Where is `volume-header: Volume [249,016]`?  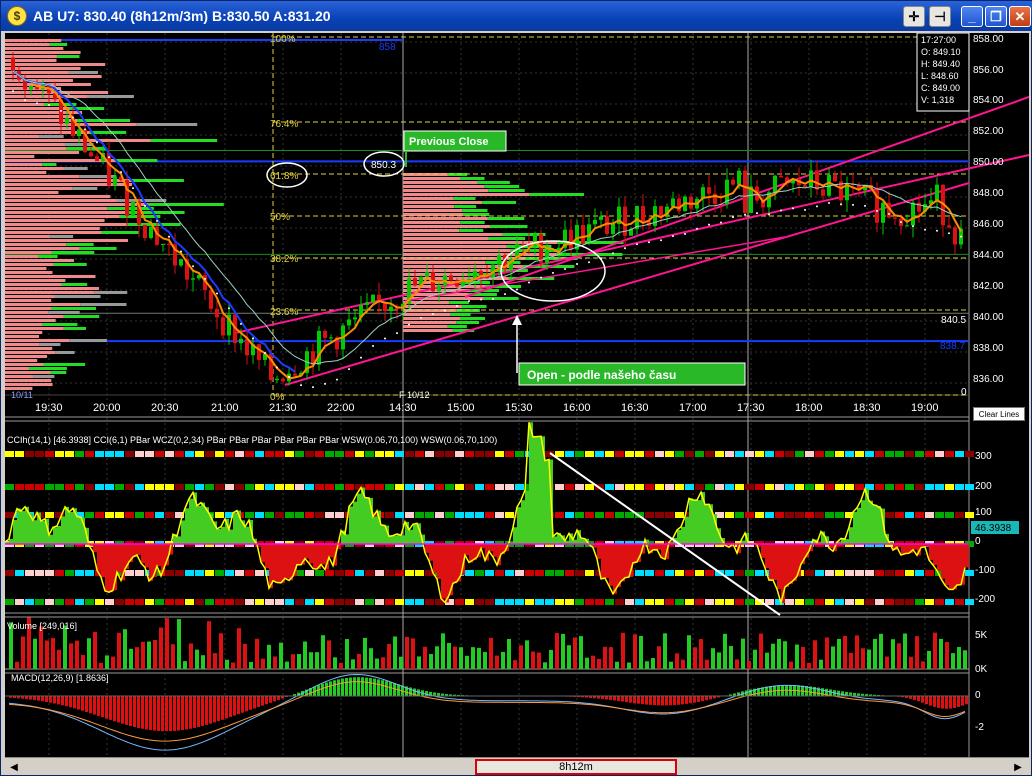
volume-header: Volume [249,016] is located at coordinates (42, 626).